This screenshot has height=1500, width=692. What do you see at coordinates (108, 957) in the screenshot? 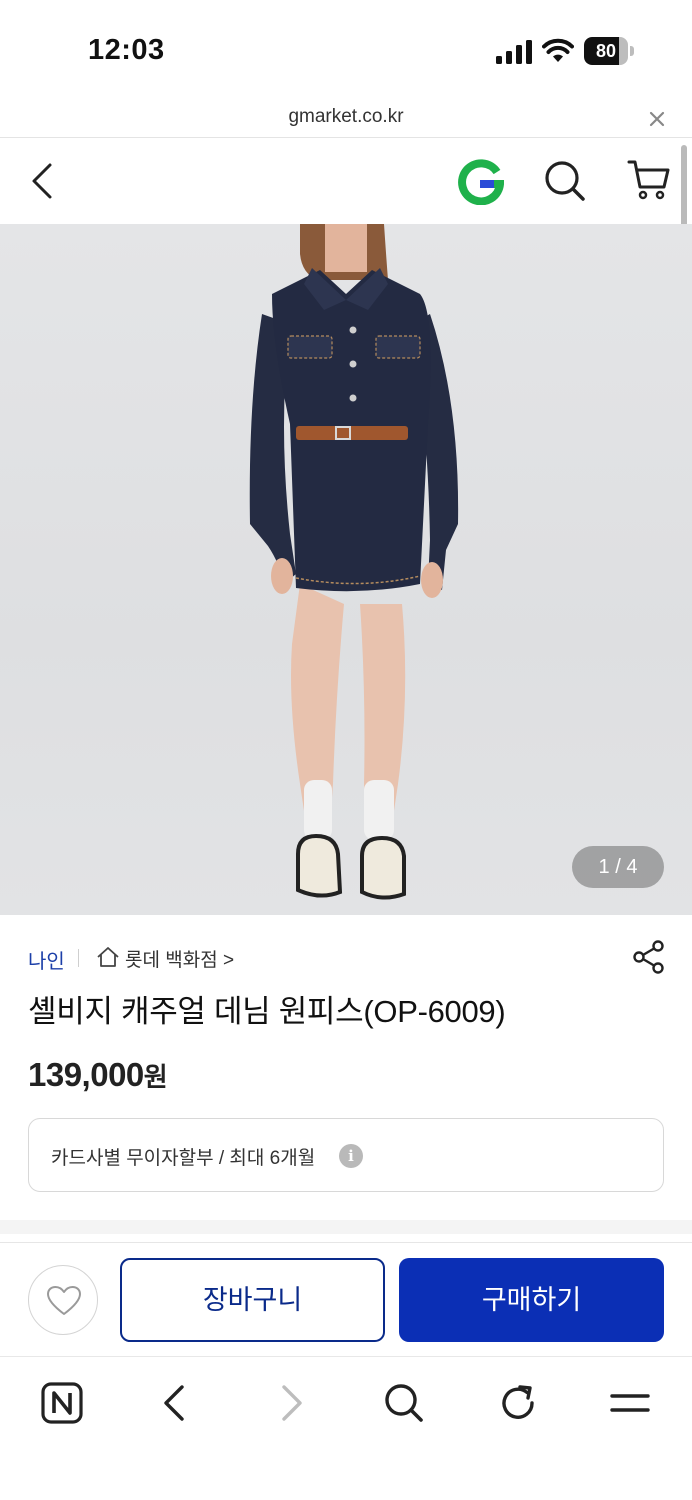
I see `home-icon` at bounding box center [108, 957].